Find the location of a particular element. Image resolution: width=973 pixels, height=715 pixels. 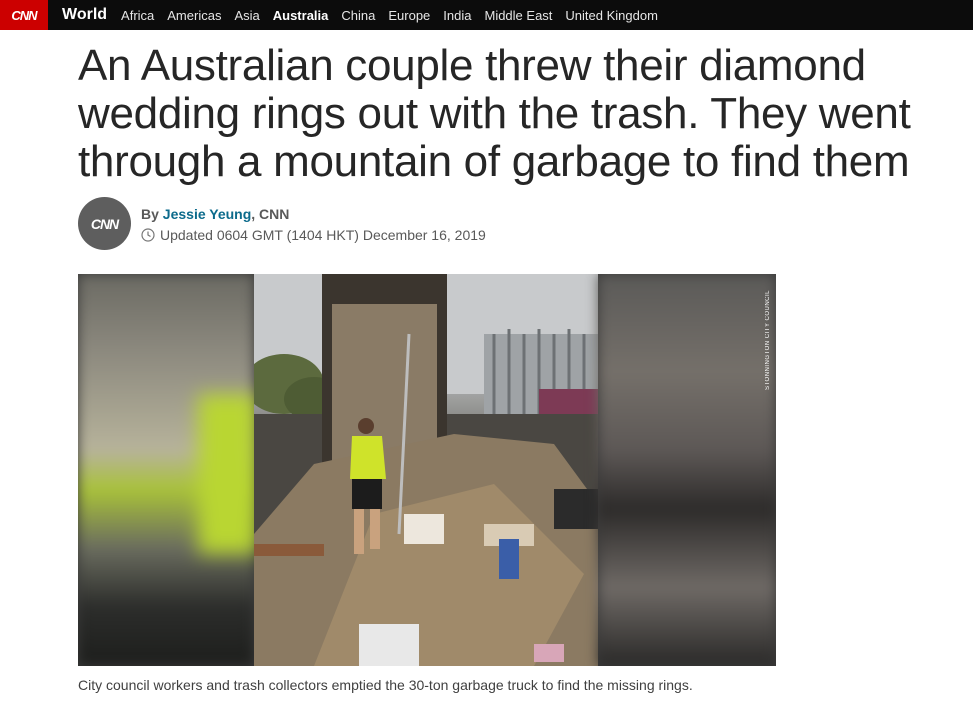

byline: By Jessie Yeung, CNN is located at coordinates (215, 214).